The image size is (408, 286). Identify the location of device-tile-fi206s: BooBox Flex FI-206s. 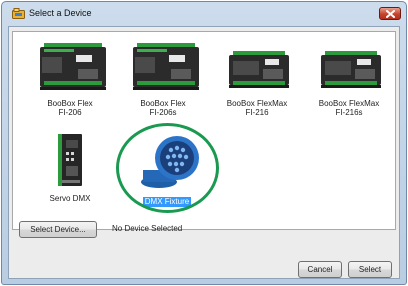
(163, 77).